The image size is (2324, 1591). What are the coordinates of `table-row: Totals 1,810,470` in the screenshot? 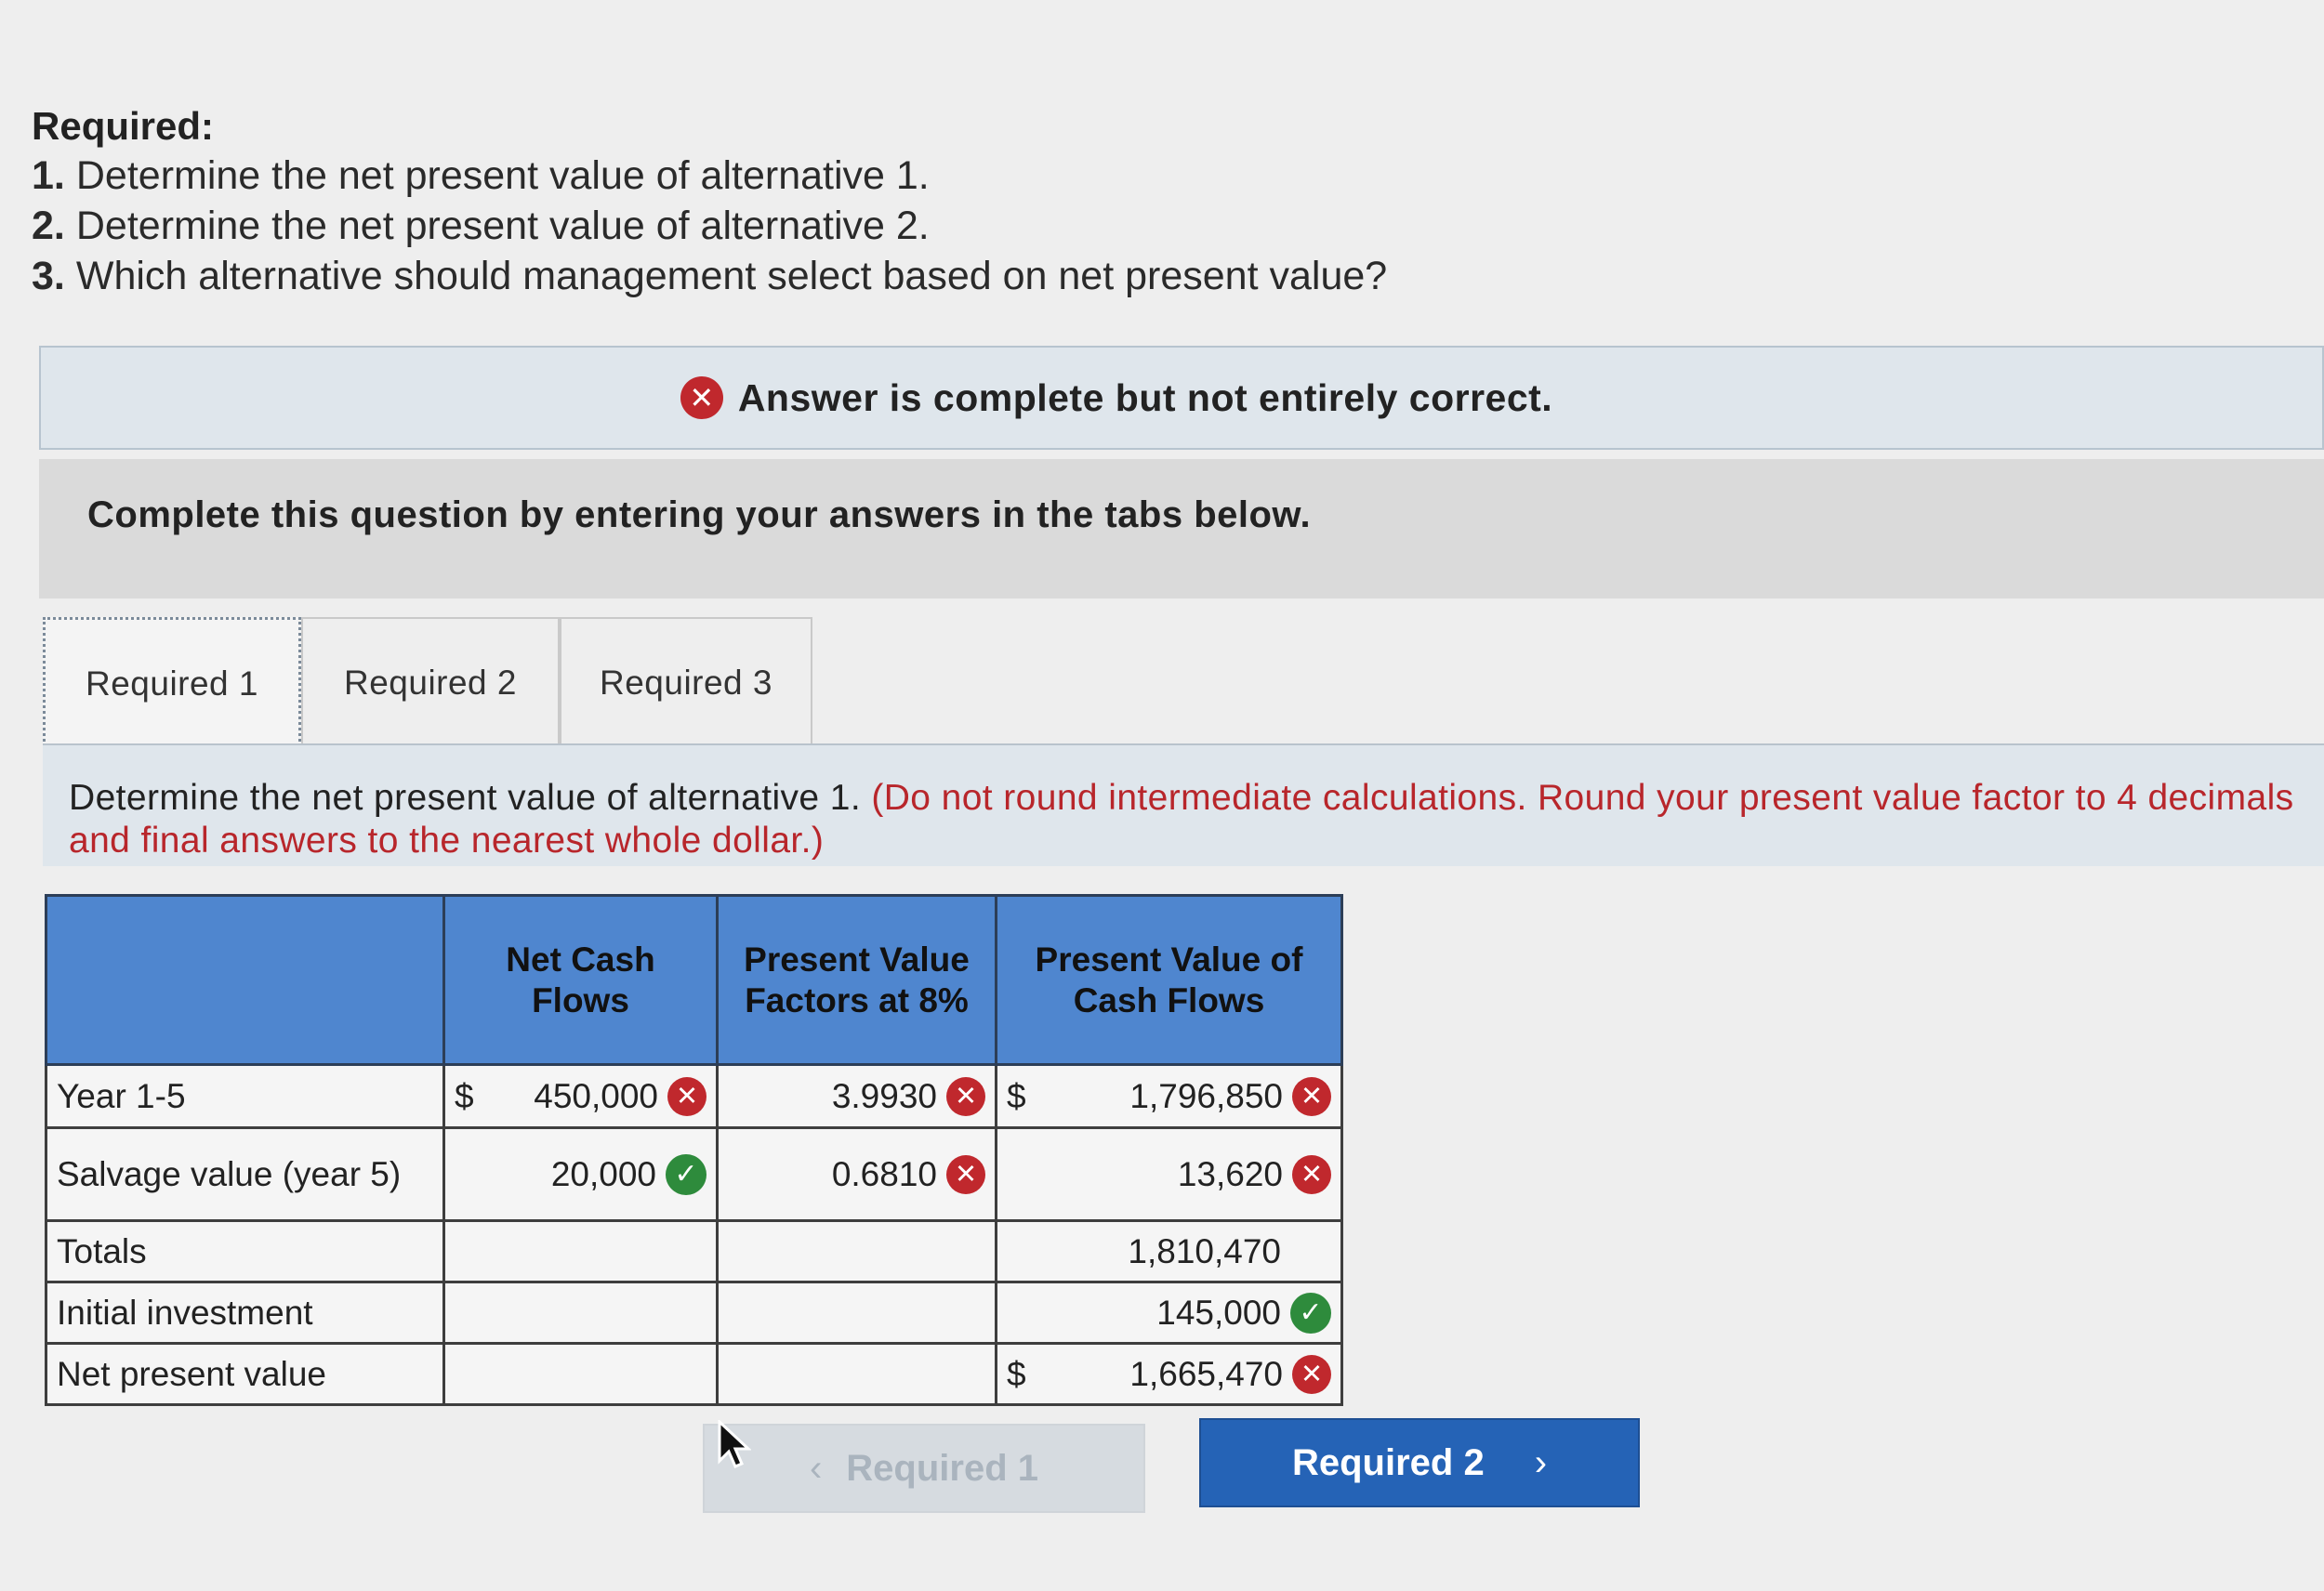 It's located at (694, 1251).